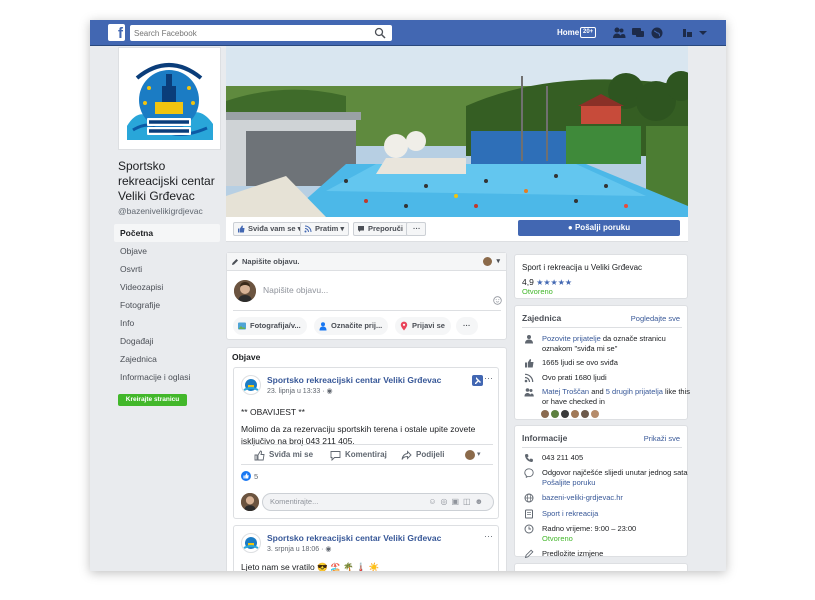  I want to click on page-category: Sport i rekreacija u Veliki Grđevac, so click(582, 268).